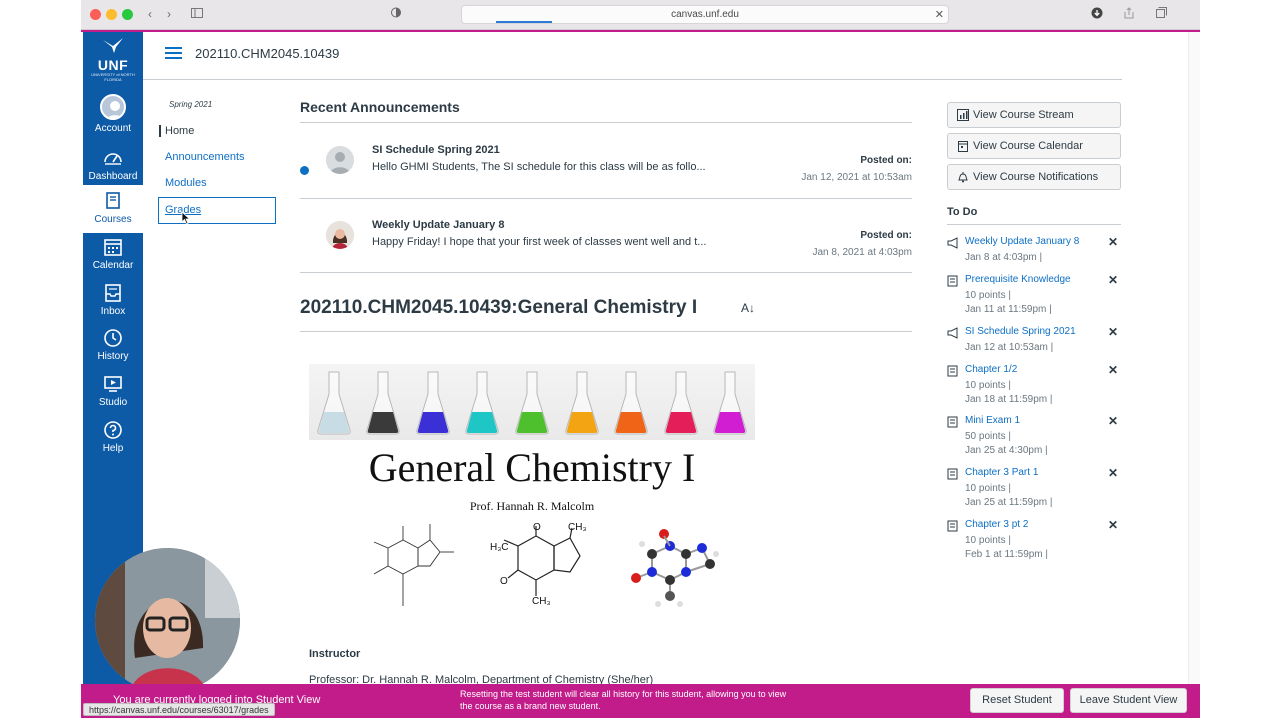 The width and height of the screenshot is (1280, 720). Describe the element at coordinates (1009, 399) in the screenshot. I see `todo-item-due: Jan 18 at 11:59pm |` at that location.